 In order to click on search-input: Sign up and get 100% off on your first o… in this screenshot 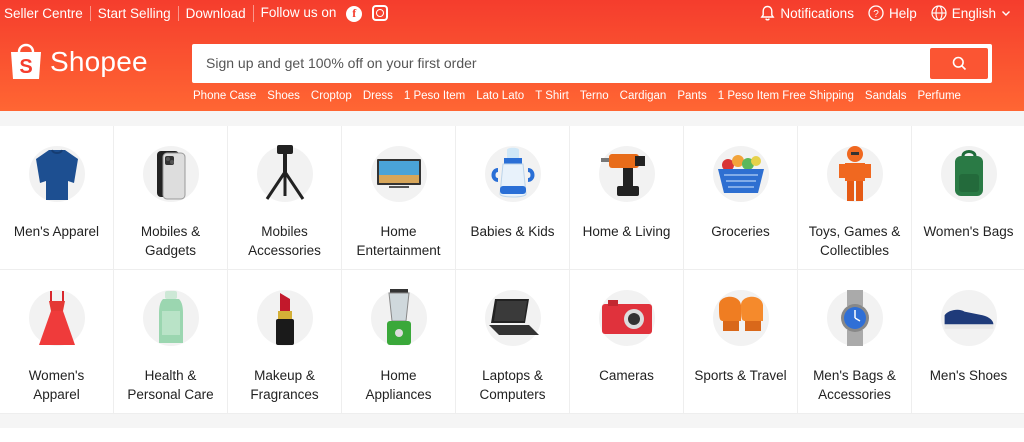, I will do `click(341, 63)`.